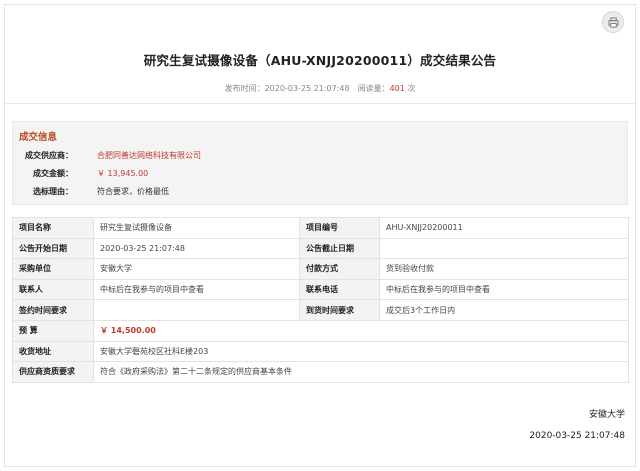 This screenshot has height=471, width=640. Describe the element at coordinates (361, 351) in the screenshot. I see `delivery-address-value: 安徽大学磬苑校区社科E楼203` at that location.